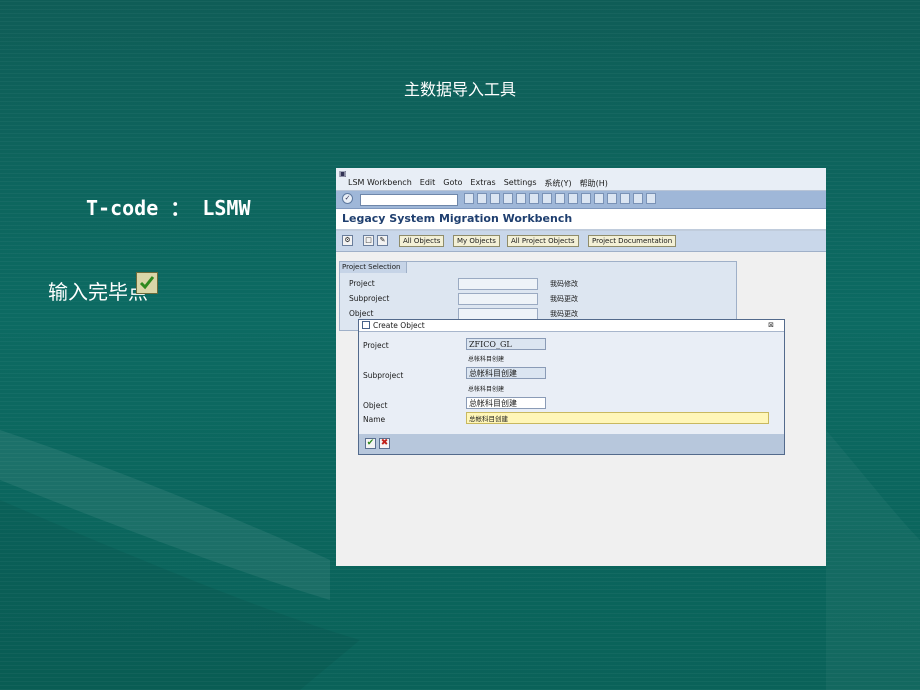 Image resolution: width=920 pixels, height=690 pixels. Describe the element at coordinates (383, 375) in the screenshot. I see `dialog-subproject-label: Subproject` at that location.